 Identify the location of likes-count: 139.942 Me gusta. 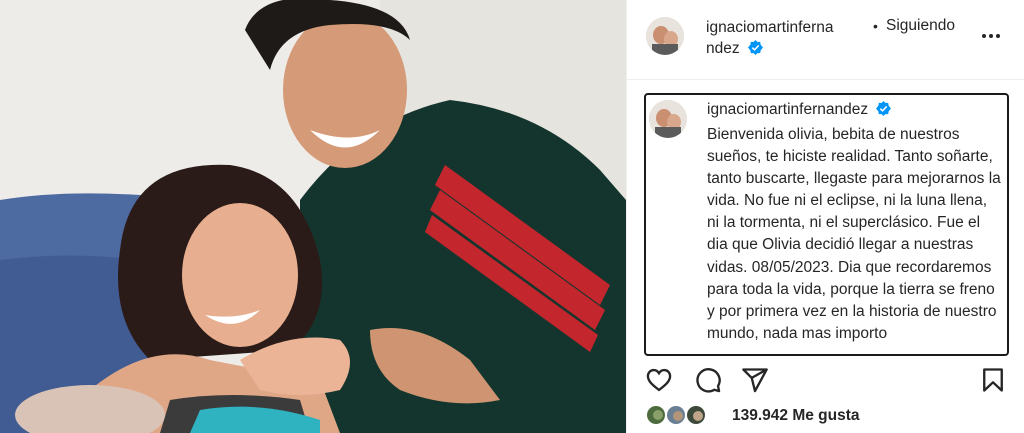
(796, 416).